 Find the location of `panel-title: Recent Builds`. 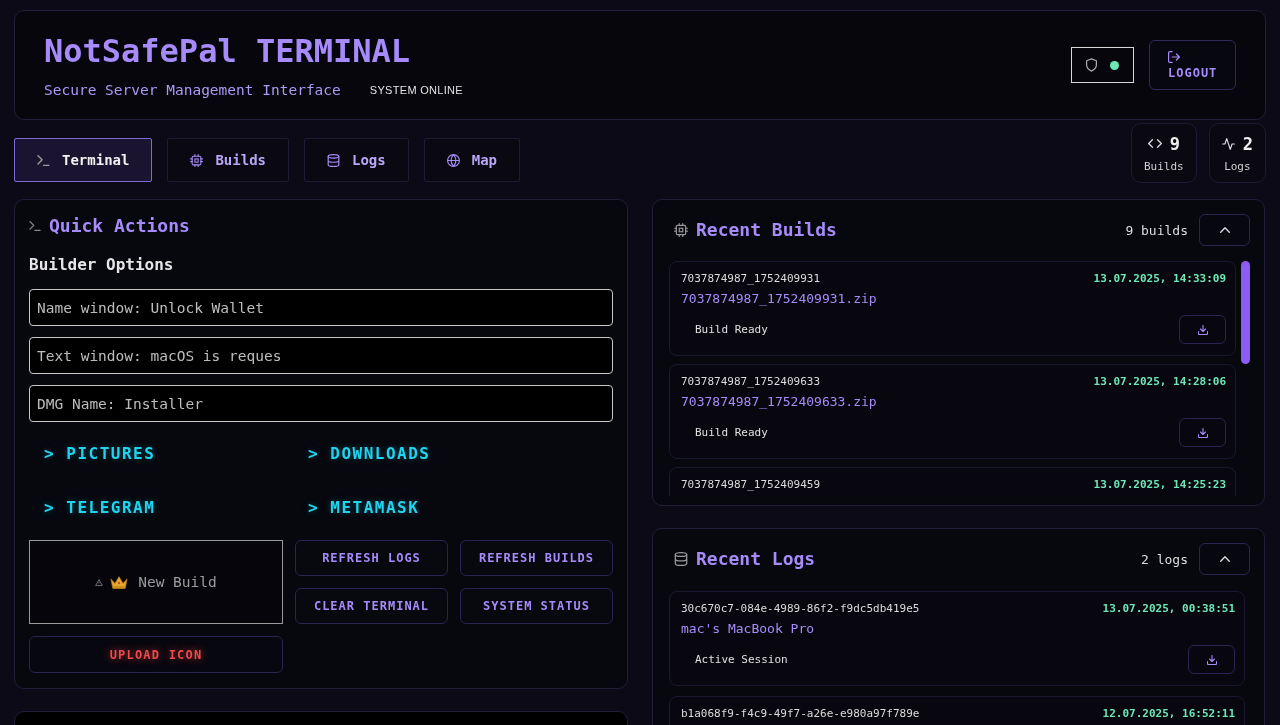

panel-title: Recent Builds is located at coordinates (766, 230).